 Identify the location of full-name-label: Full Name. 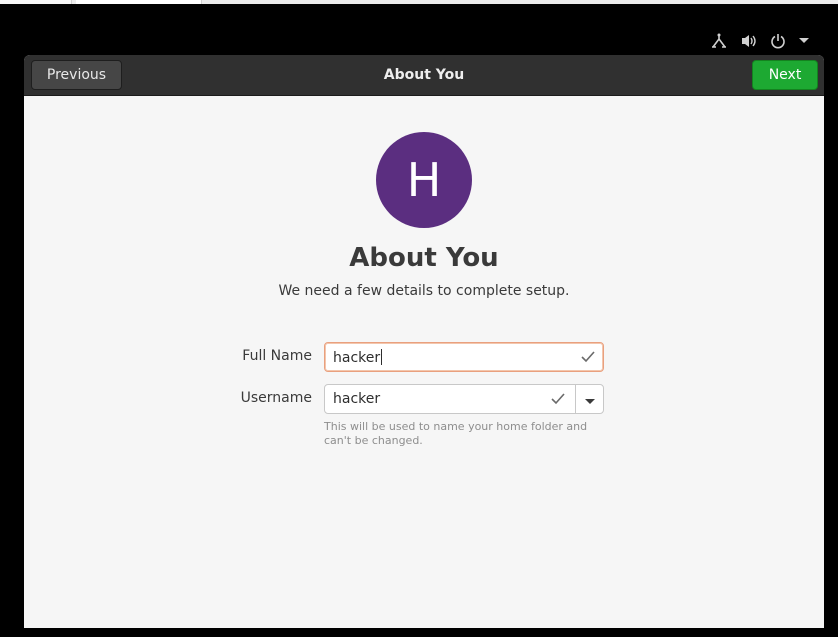
(277, 356).